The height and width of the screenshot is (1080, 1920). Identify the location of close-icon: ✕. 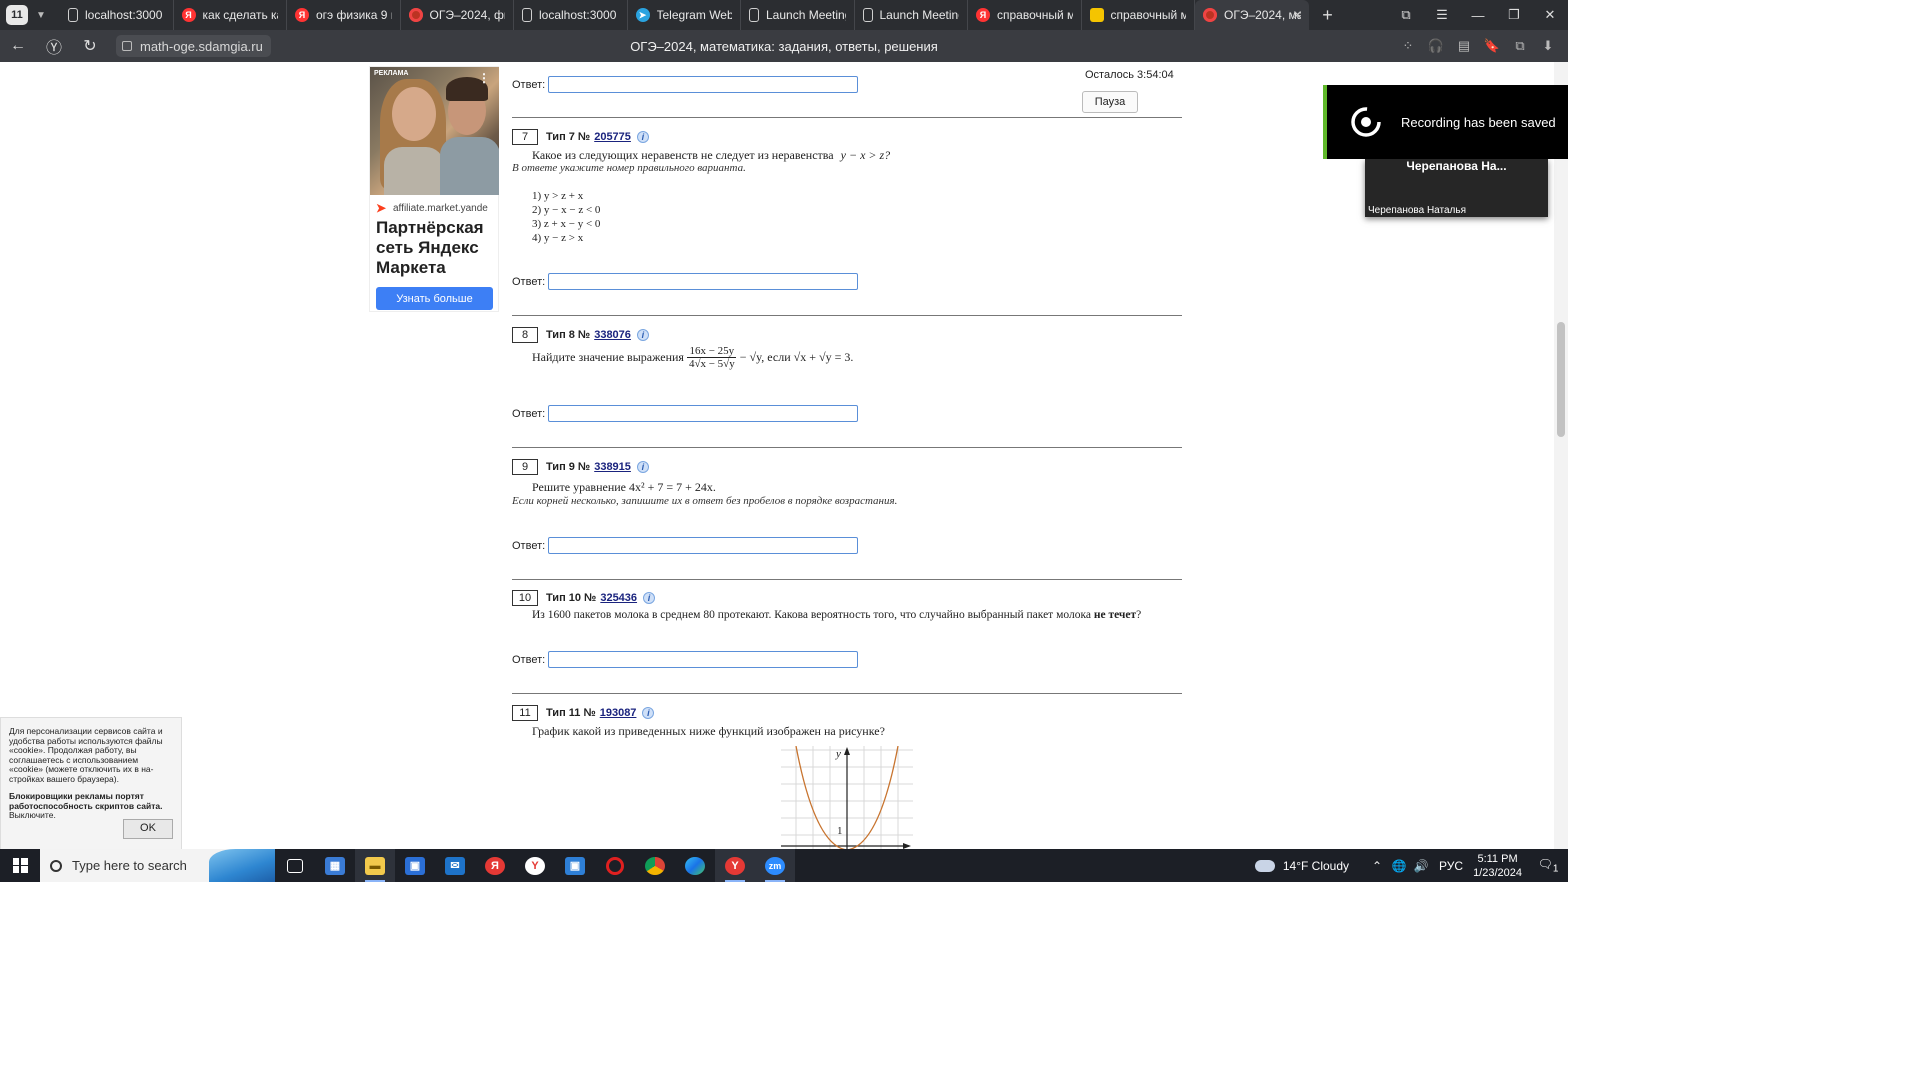
(1297, 15).